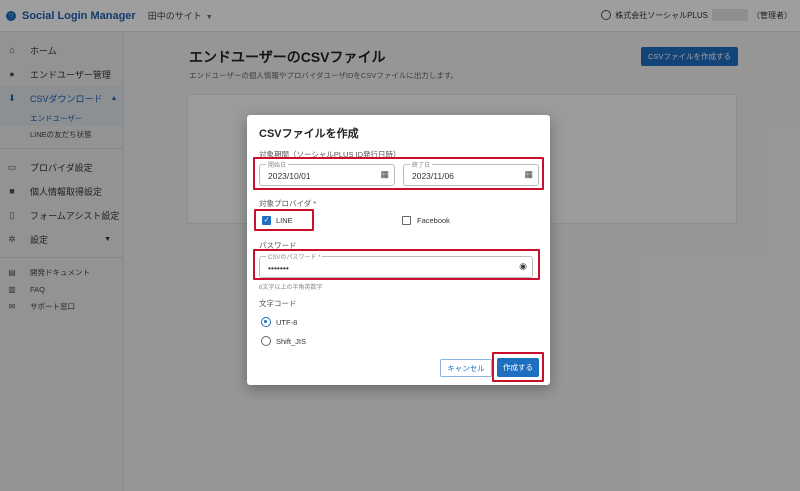 This screenshot has width=800, height=491. I want to click on provider-label: 対象プロバイダ *, so click(288, 203).